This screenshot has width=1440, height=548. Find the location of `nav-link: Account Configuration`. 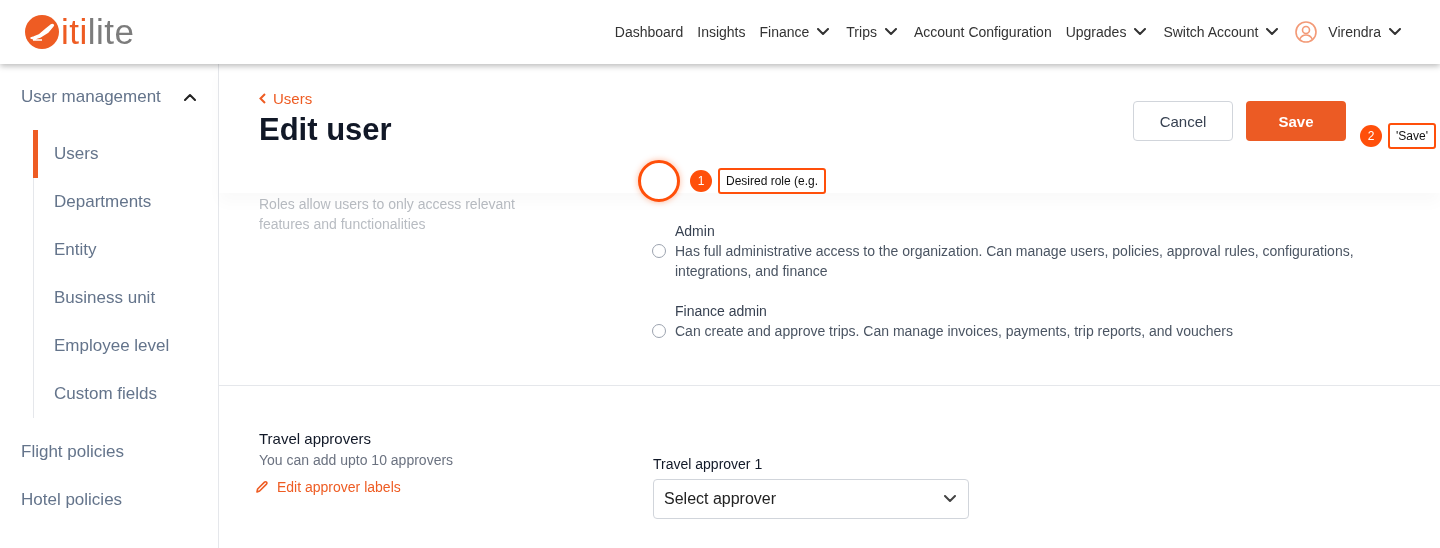

nav-link: Account Configuration is located at coordinates (982, 32).